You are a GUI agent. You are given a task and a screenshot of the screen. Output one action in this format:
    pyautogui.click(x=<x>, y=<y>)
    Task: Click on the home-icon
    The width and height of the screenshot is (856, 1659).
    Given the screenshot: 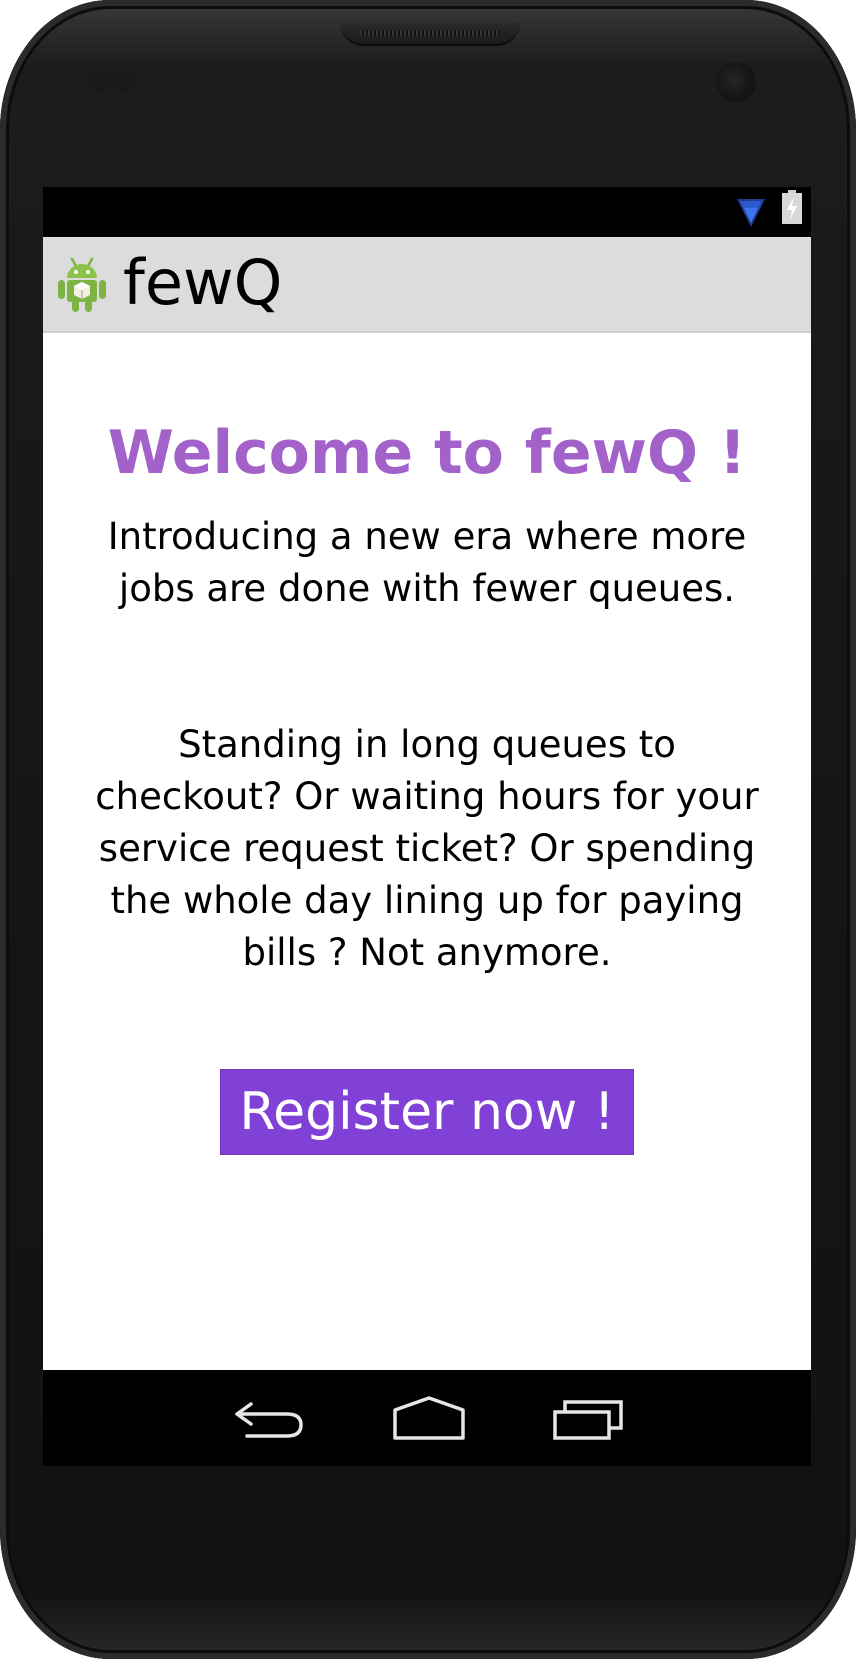 What is the action you would take?
    pyautogui.click(x=429, y=1418)
    